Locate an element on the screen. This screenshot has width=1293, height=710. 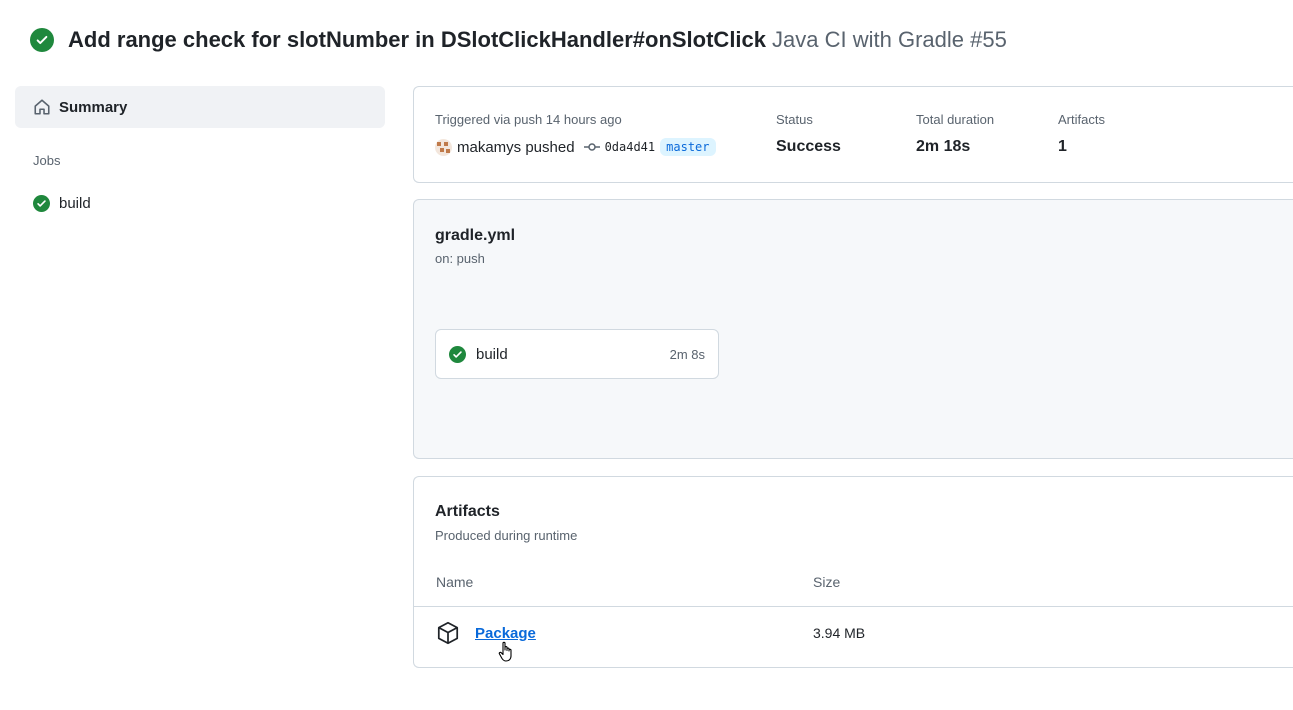
column-header-size: Size is located at coordinates (827, 582).